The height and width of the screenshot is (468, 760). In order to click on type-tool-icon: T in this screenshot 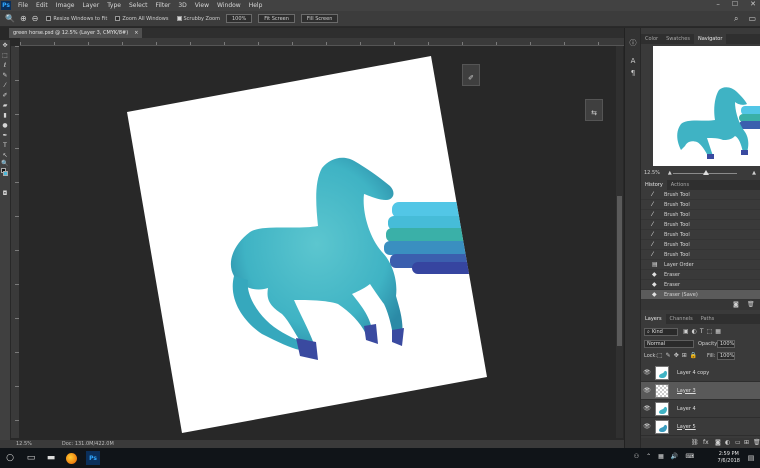, I will do `click(5, 145)`.